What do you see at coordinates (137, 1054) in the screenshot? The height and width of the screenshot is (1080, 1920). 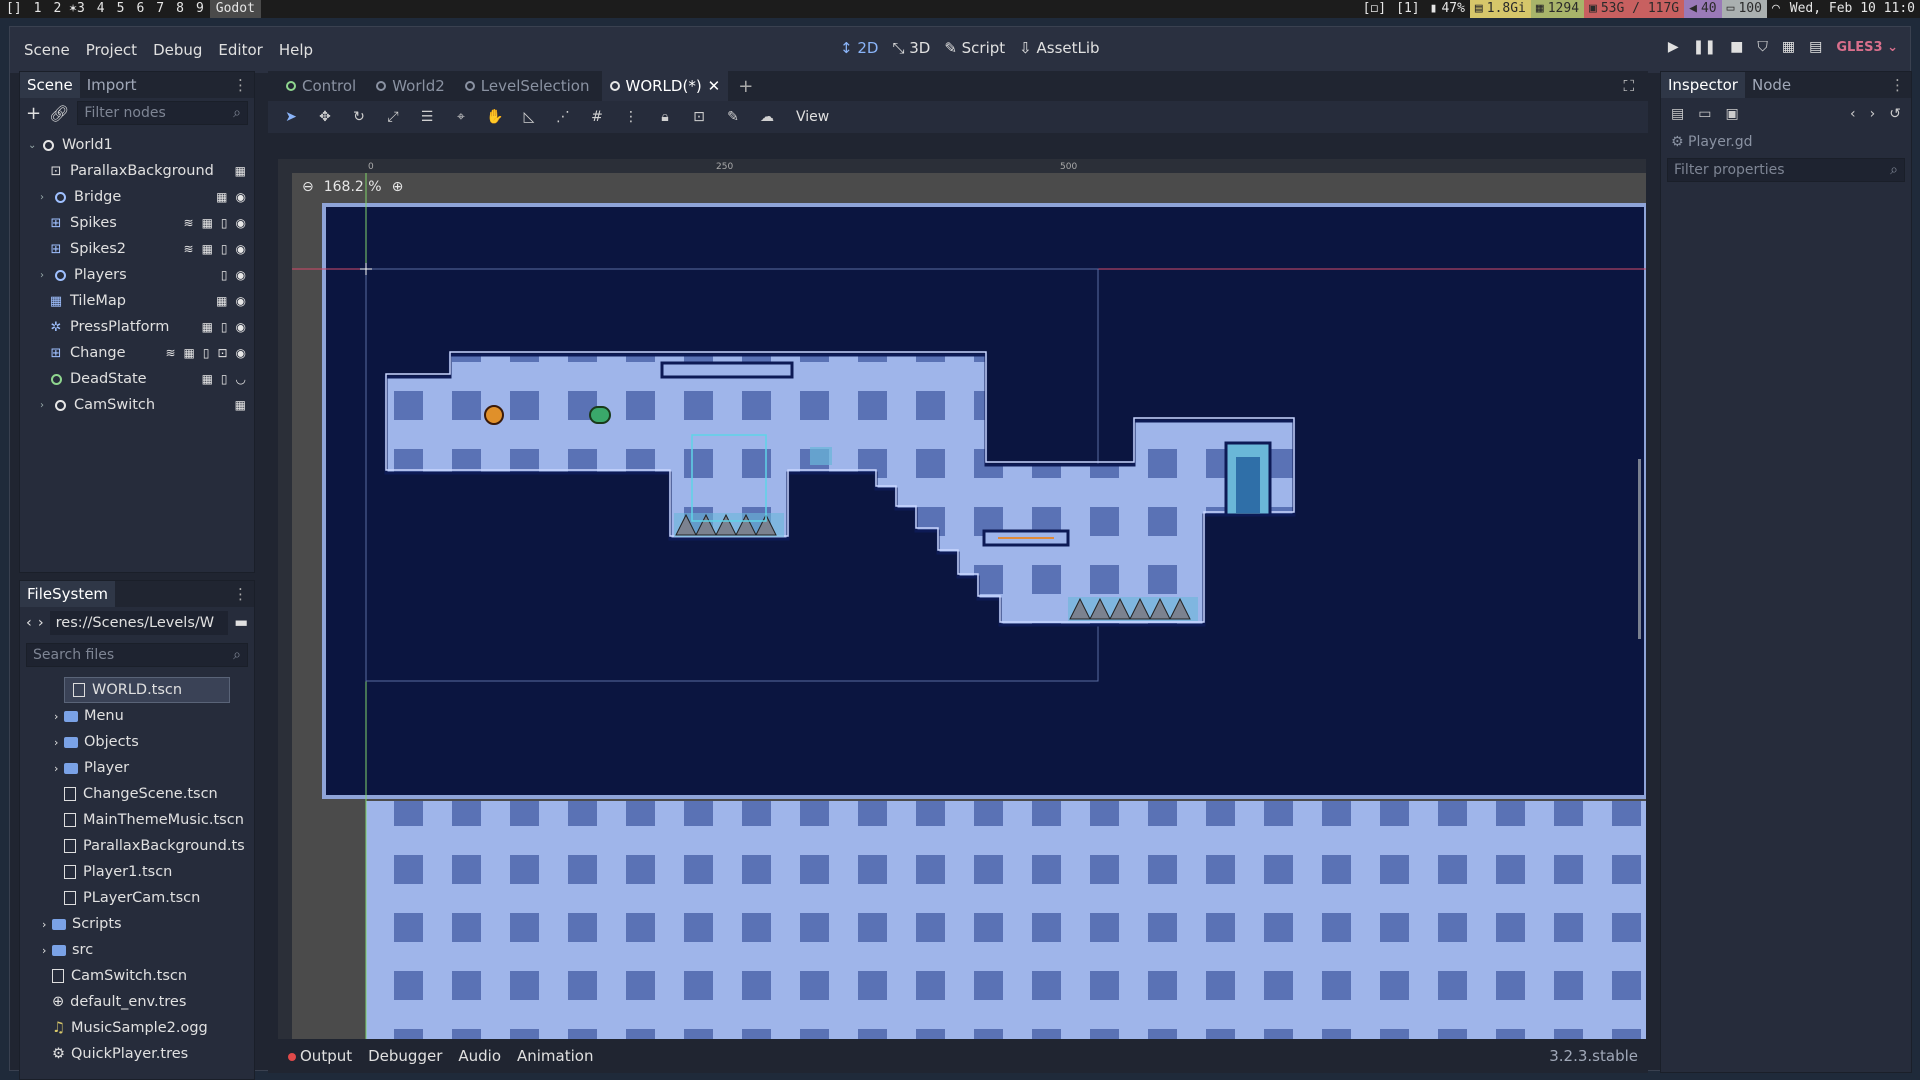 I see `file-item: ⚙ QuickPlayer.tres` at bounding box center [137, 1054].